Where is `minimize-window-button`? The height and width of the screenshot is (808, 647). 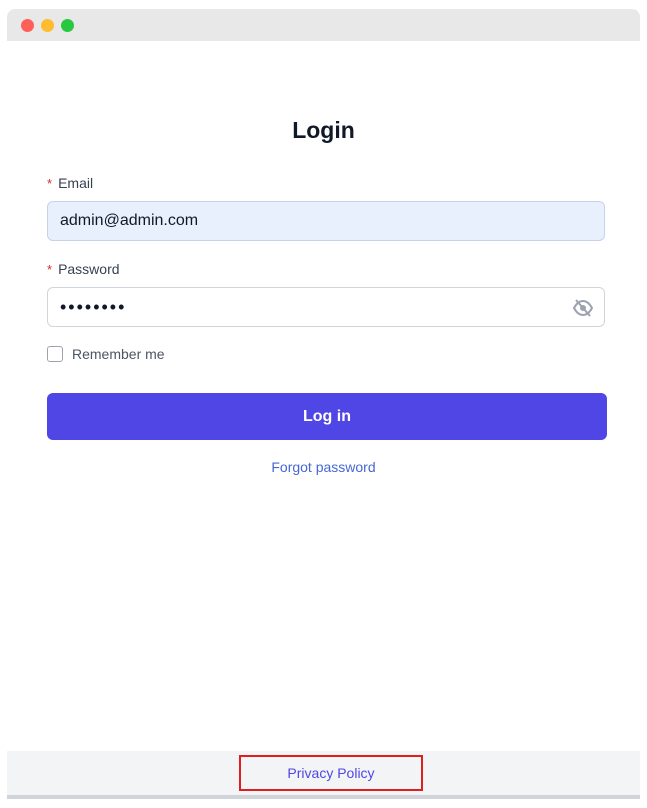 minimize-window-button is located at coordinates (47, 25).